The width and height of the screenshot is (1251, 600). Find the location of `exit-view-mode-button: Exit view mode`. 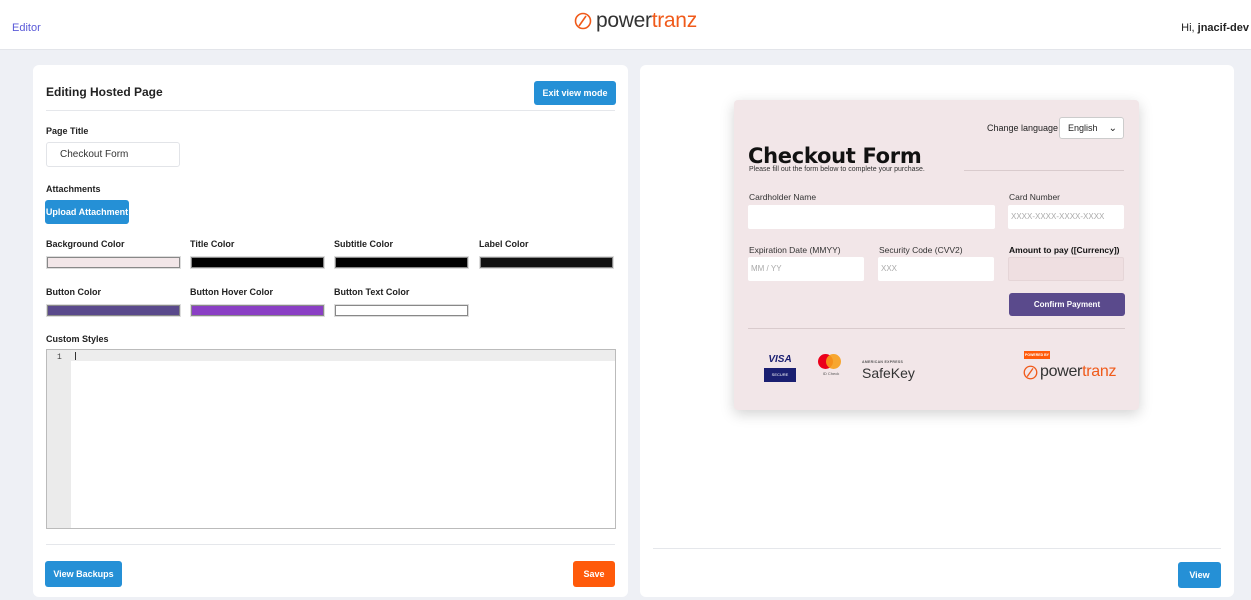

exit-view-mode-button: Exit view mode is located at coordinates (575, 93).